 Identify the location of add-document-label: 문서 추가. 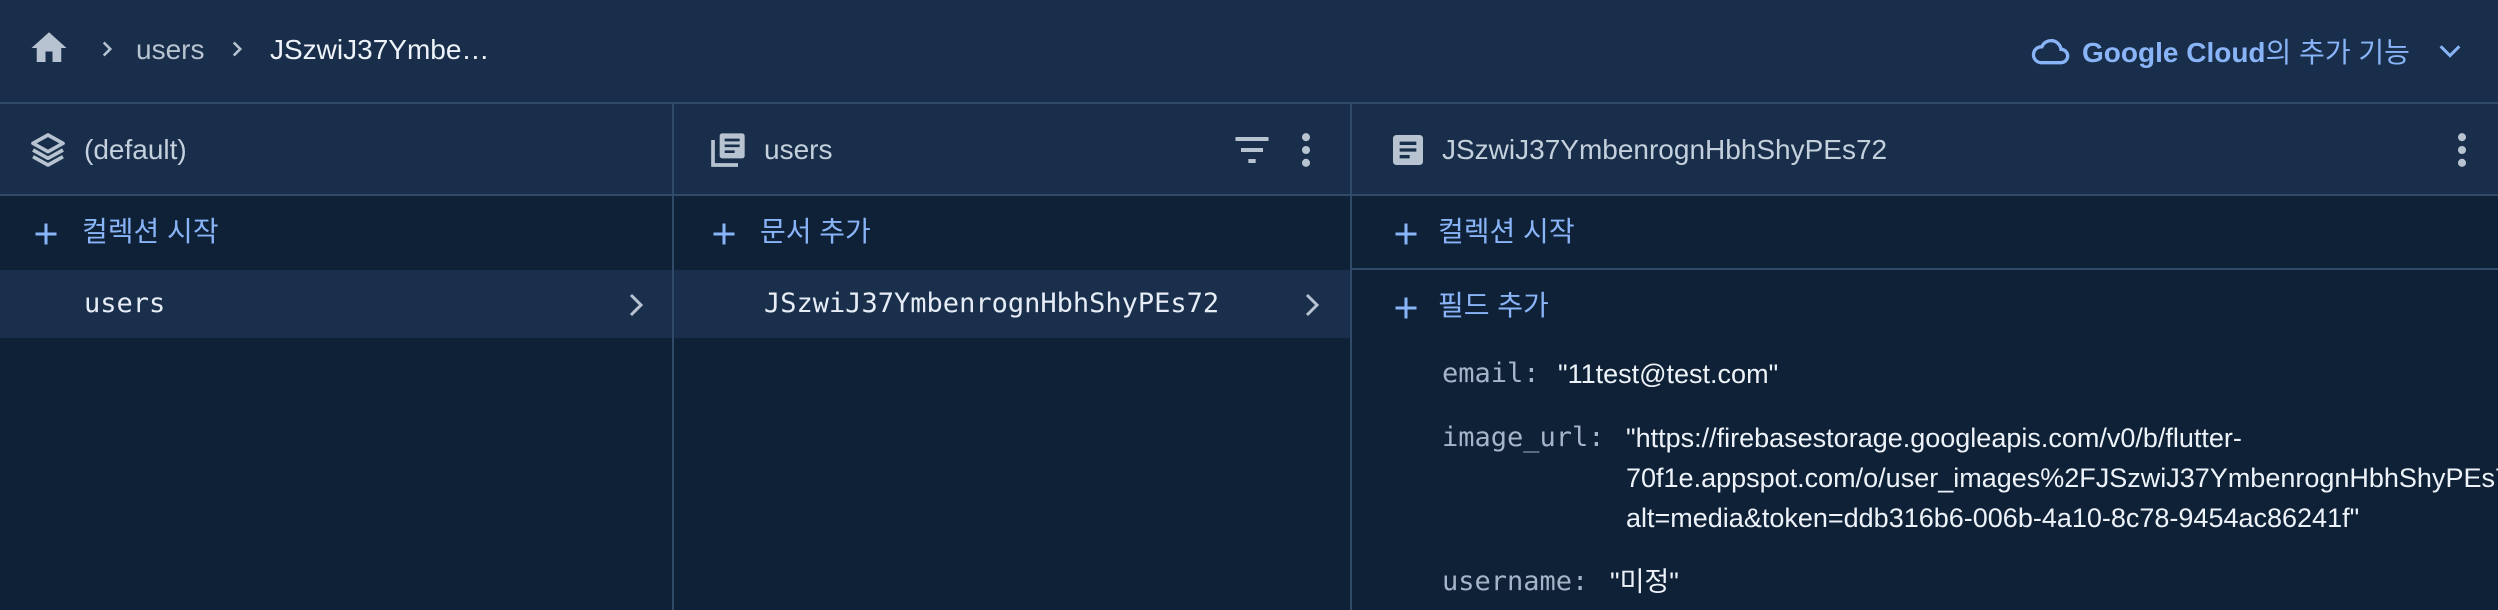
(815, 231).